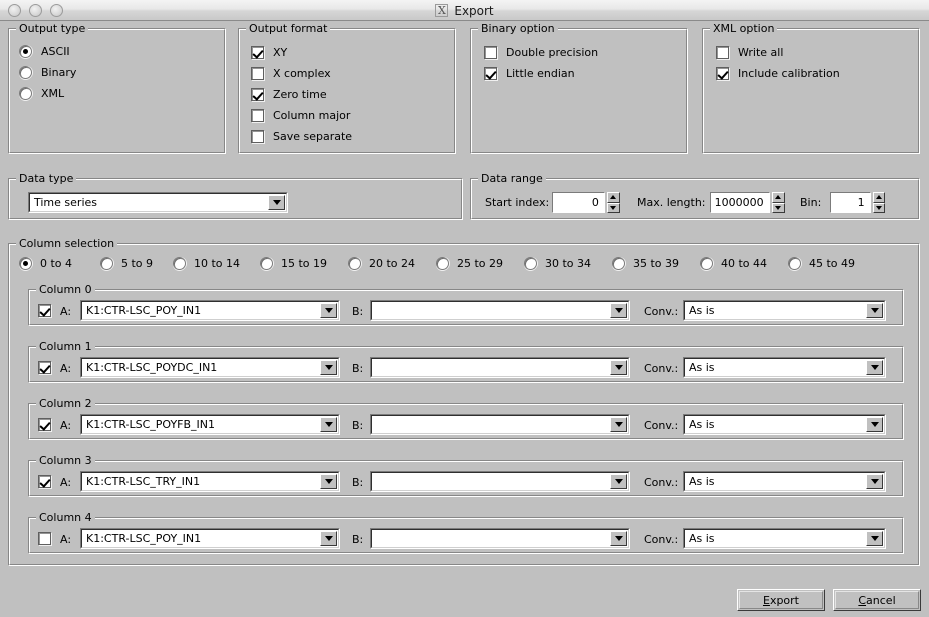  I want to click on bin-arrows, so click(878, 202).